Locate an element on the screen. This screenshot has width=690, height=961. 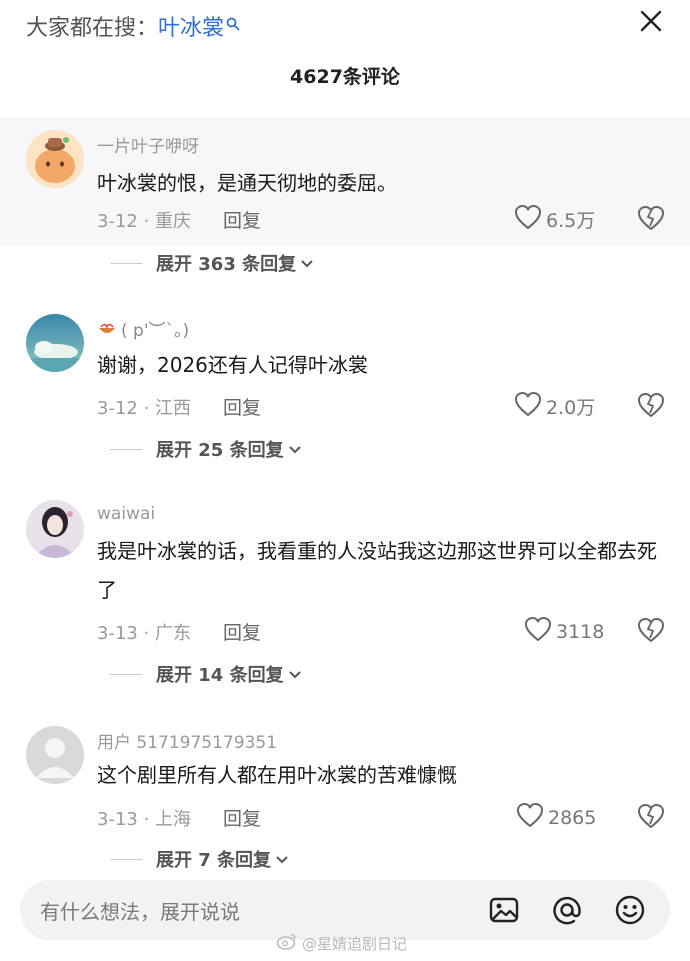
comment-item: 一片叶子咿呀 叶冰裳的恨，是通天彻地的委屈。 3-12 · 重庆 回复 6.5万 is located at coordinates (345, 182).